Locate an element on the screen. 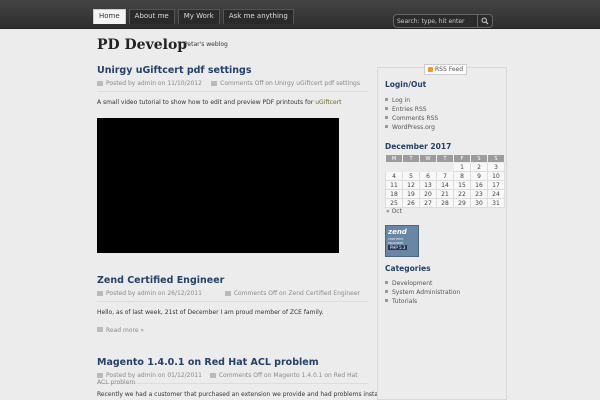  calendar-day: 22 is located at coordinates (462, 194).